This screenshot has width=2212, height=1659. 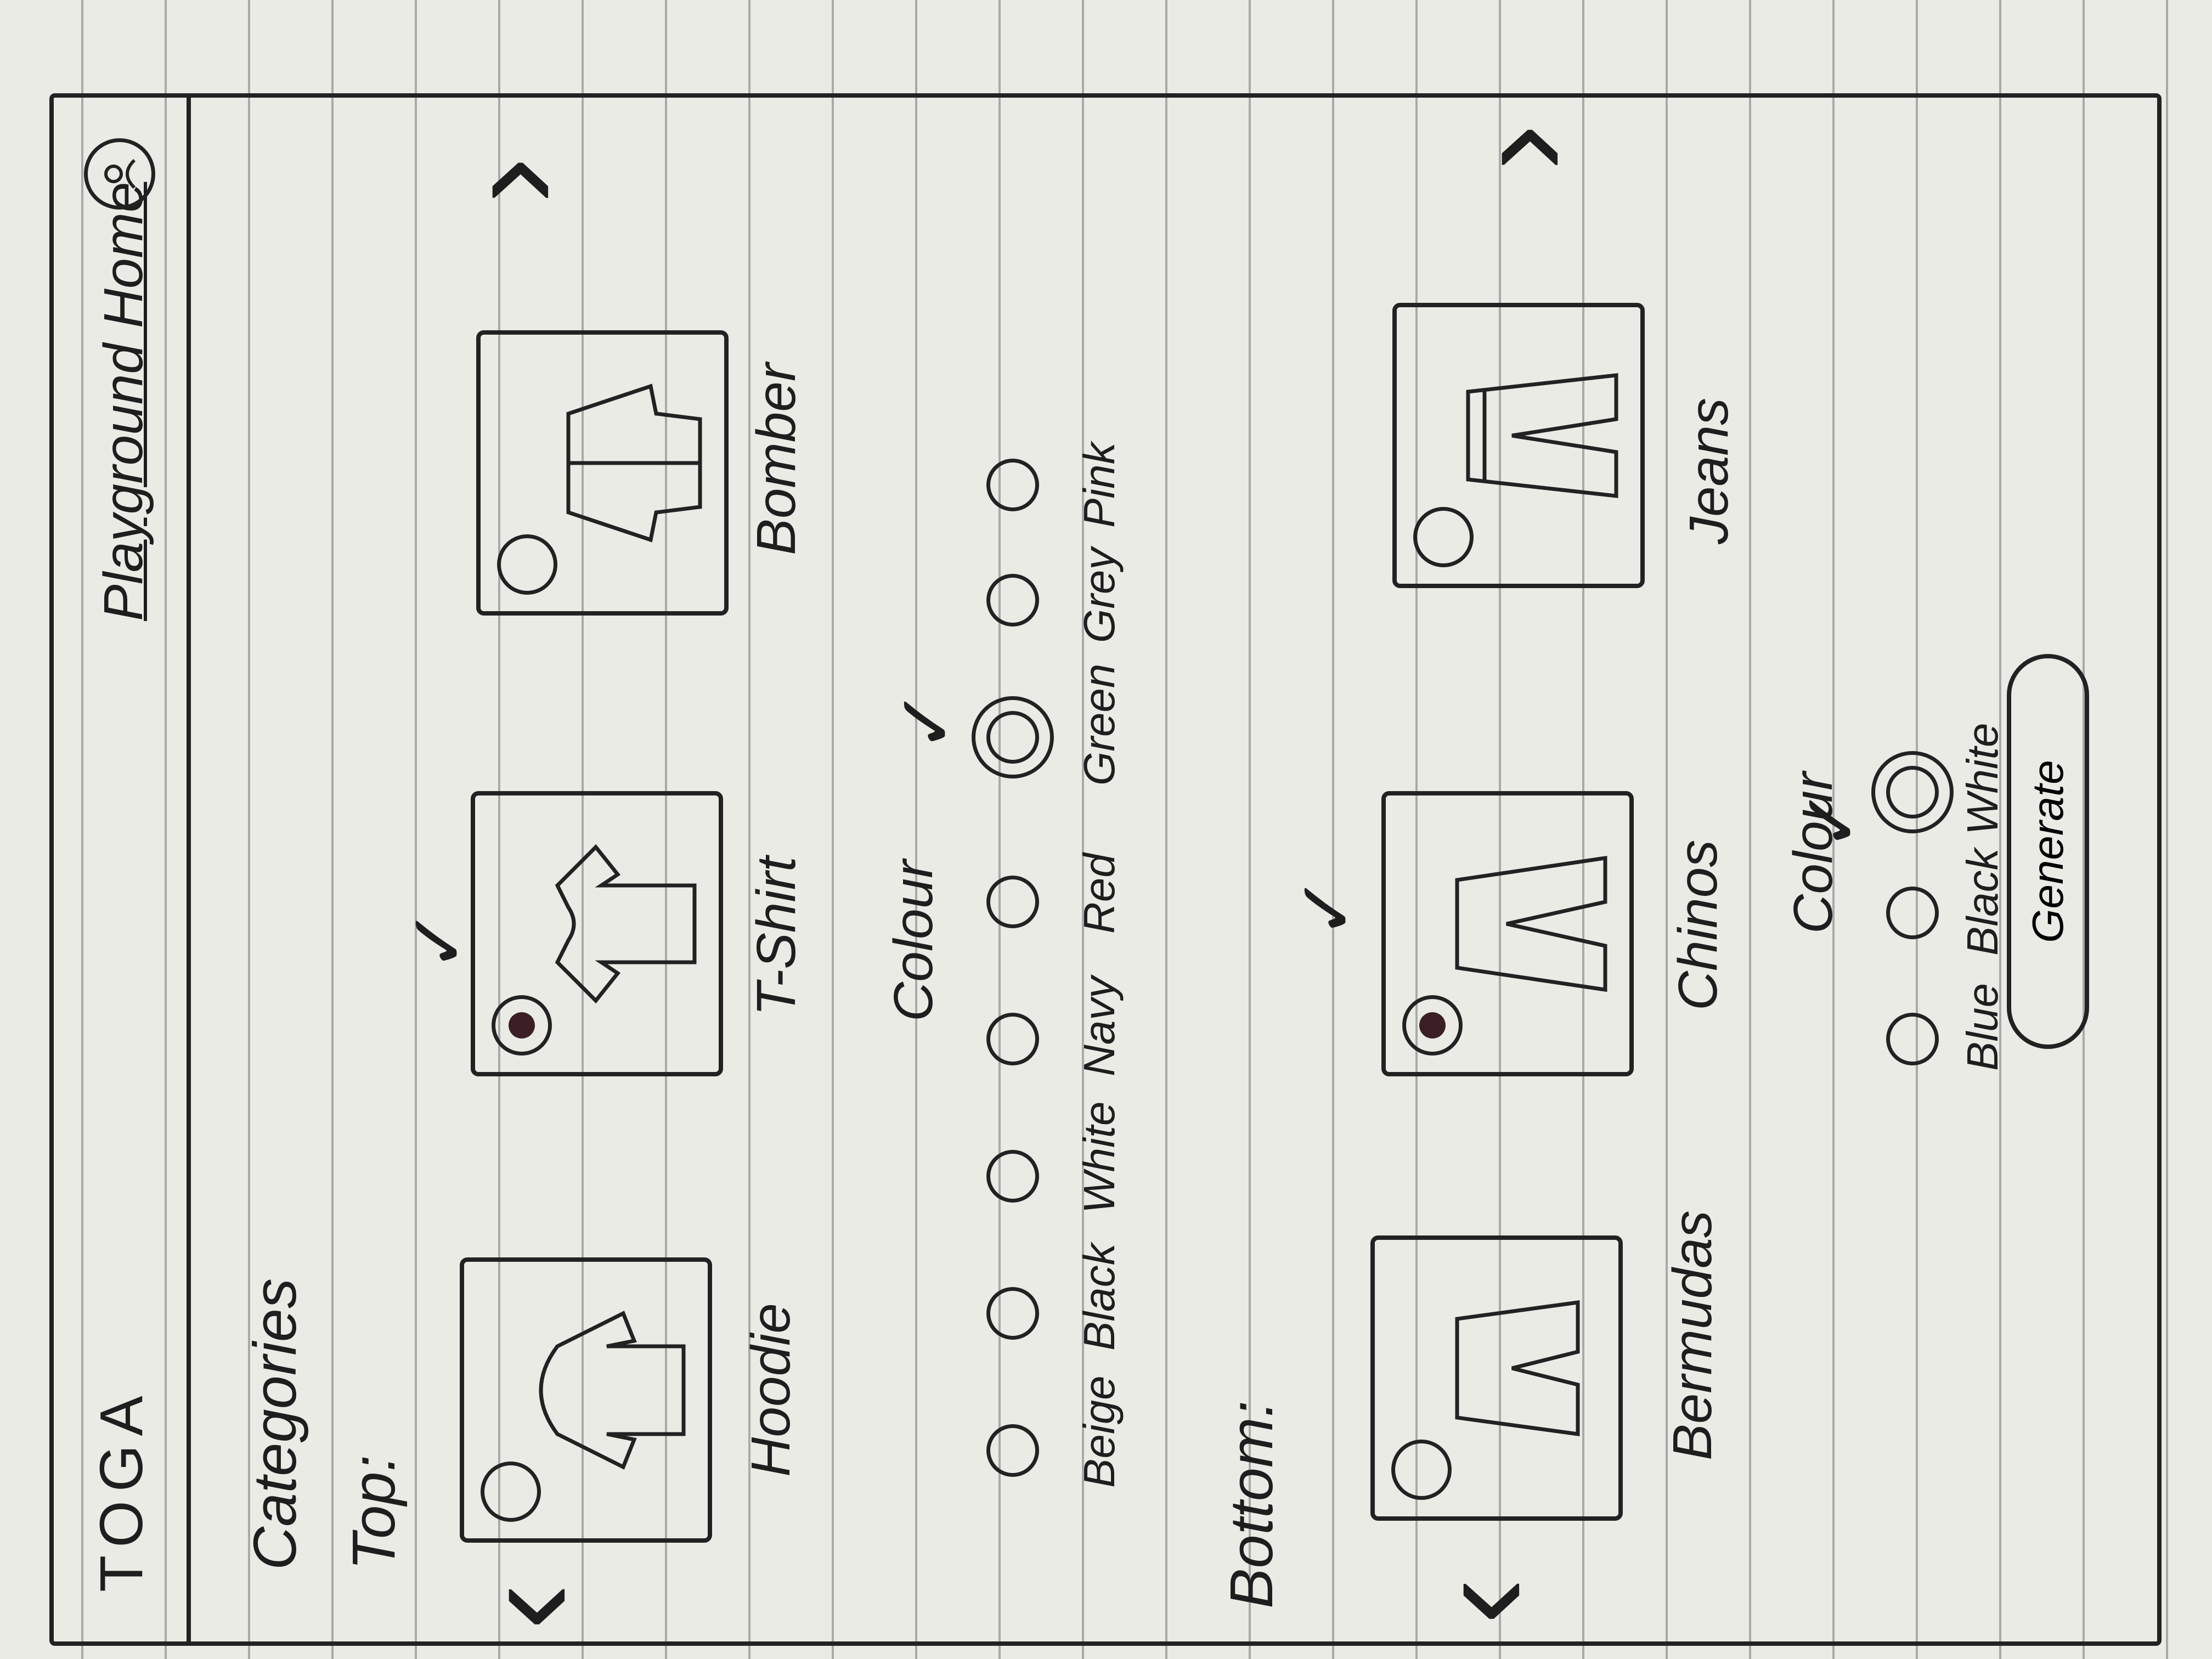 What do you see at coordinates (1518, 147) in the screenshot?
I see `bottom-next-chevron-right-icon: ›` at bounding box center [1518, 147].